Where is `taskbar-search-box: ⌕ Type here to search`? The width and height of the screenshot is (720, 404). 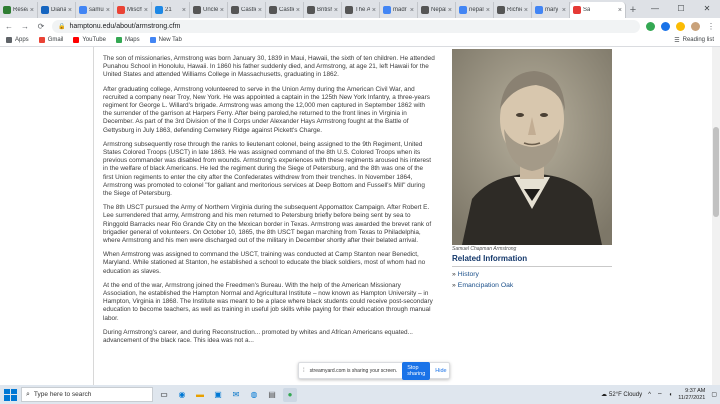 taskbar-search-box: ⌕ Type here to search is located at coordinates (87, 394).